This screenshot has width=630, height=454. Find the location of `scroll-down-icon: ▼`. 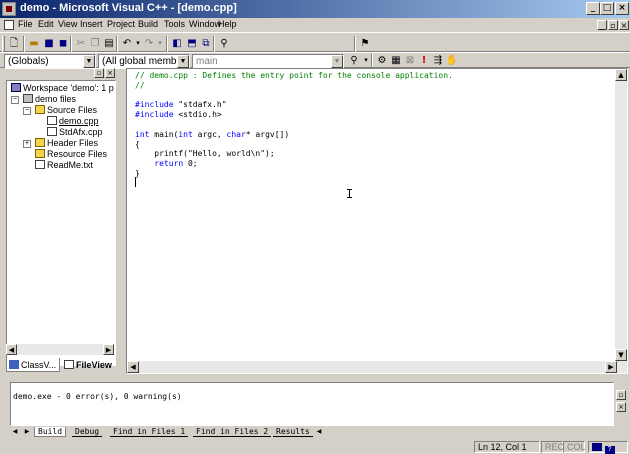

scroll-down-icon: ▼ is located at coordinates (621, 355).